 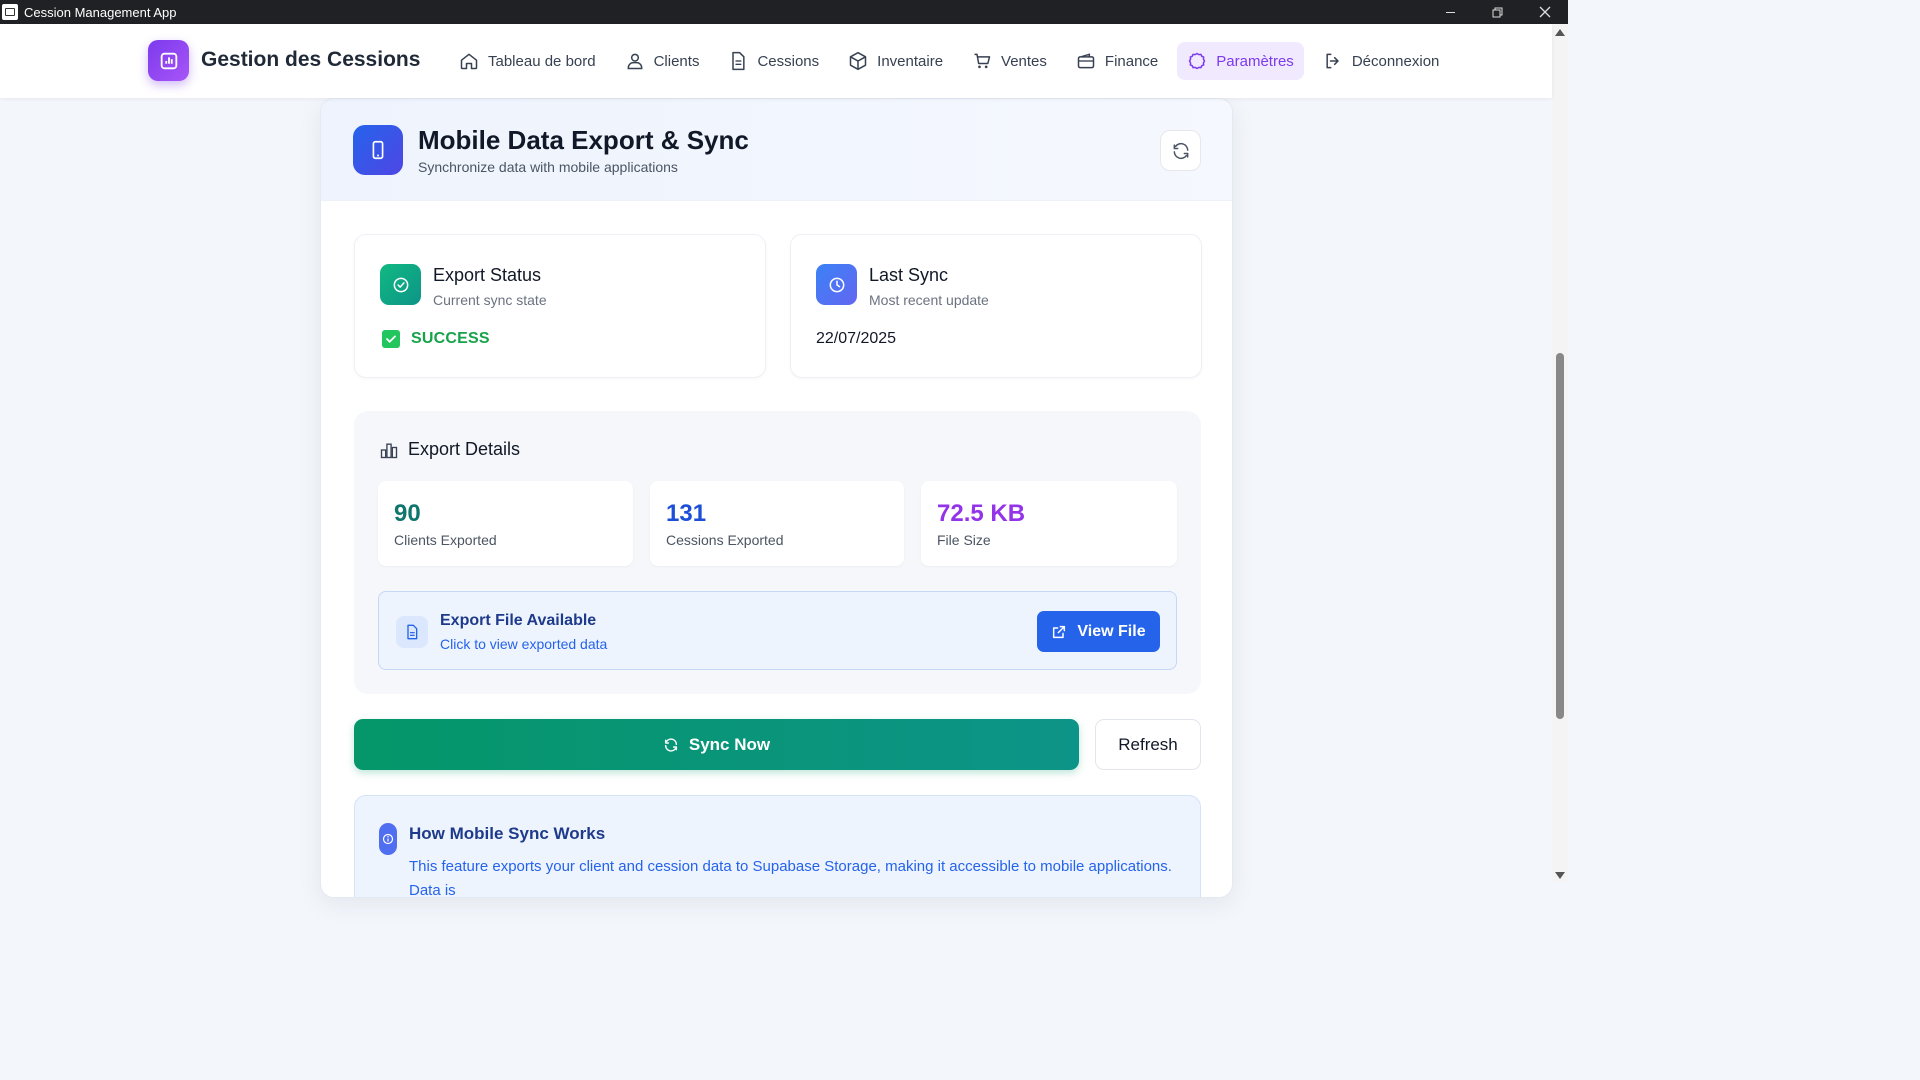 I want to click on clock-icon, so click(x=836, y=284).